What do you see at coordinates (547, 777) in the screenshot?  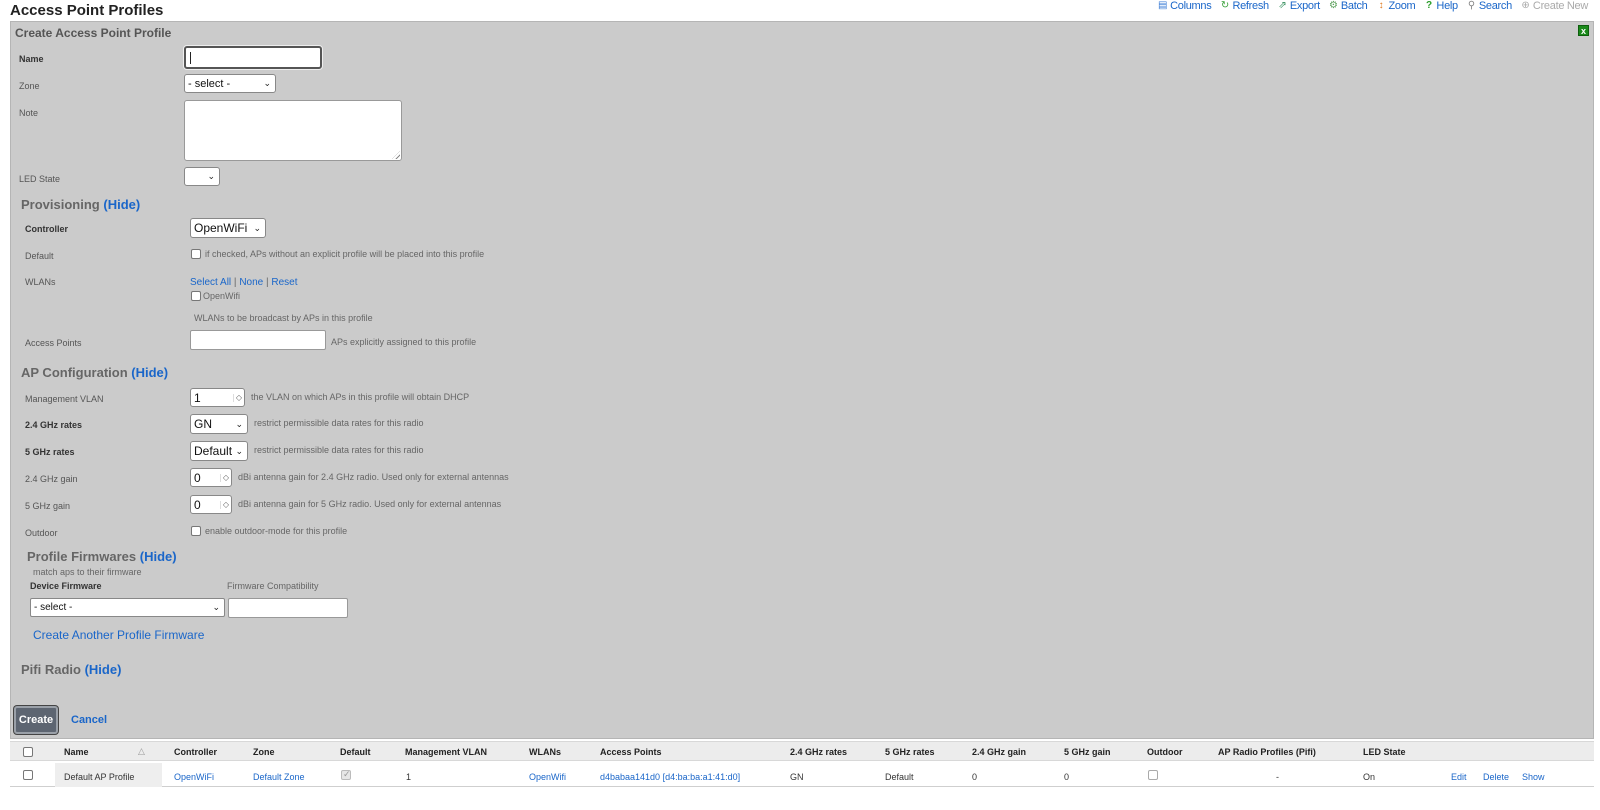 I see `row-wlans-link: OpenWifi` at bounding box center [547, 777].